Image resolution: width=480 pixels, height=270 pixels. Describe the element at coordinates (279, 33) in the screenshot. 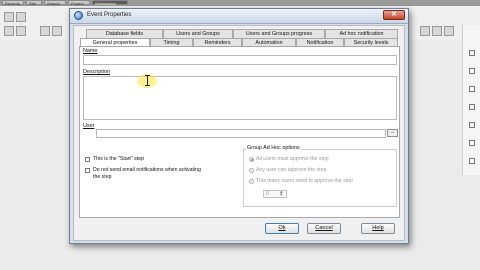

I see `tab-users-and-groups-progress: Users and Groups progress` at that location.